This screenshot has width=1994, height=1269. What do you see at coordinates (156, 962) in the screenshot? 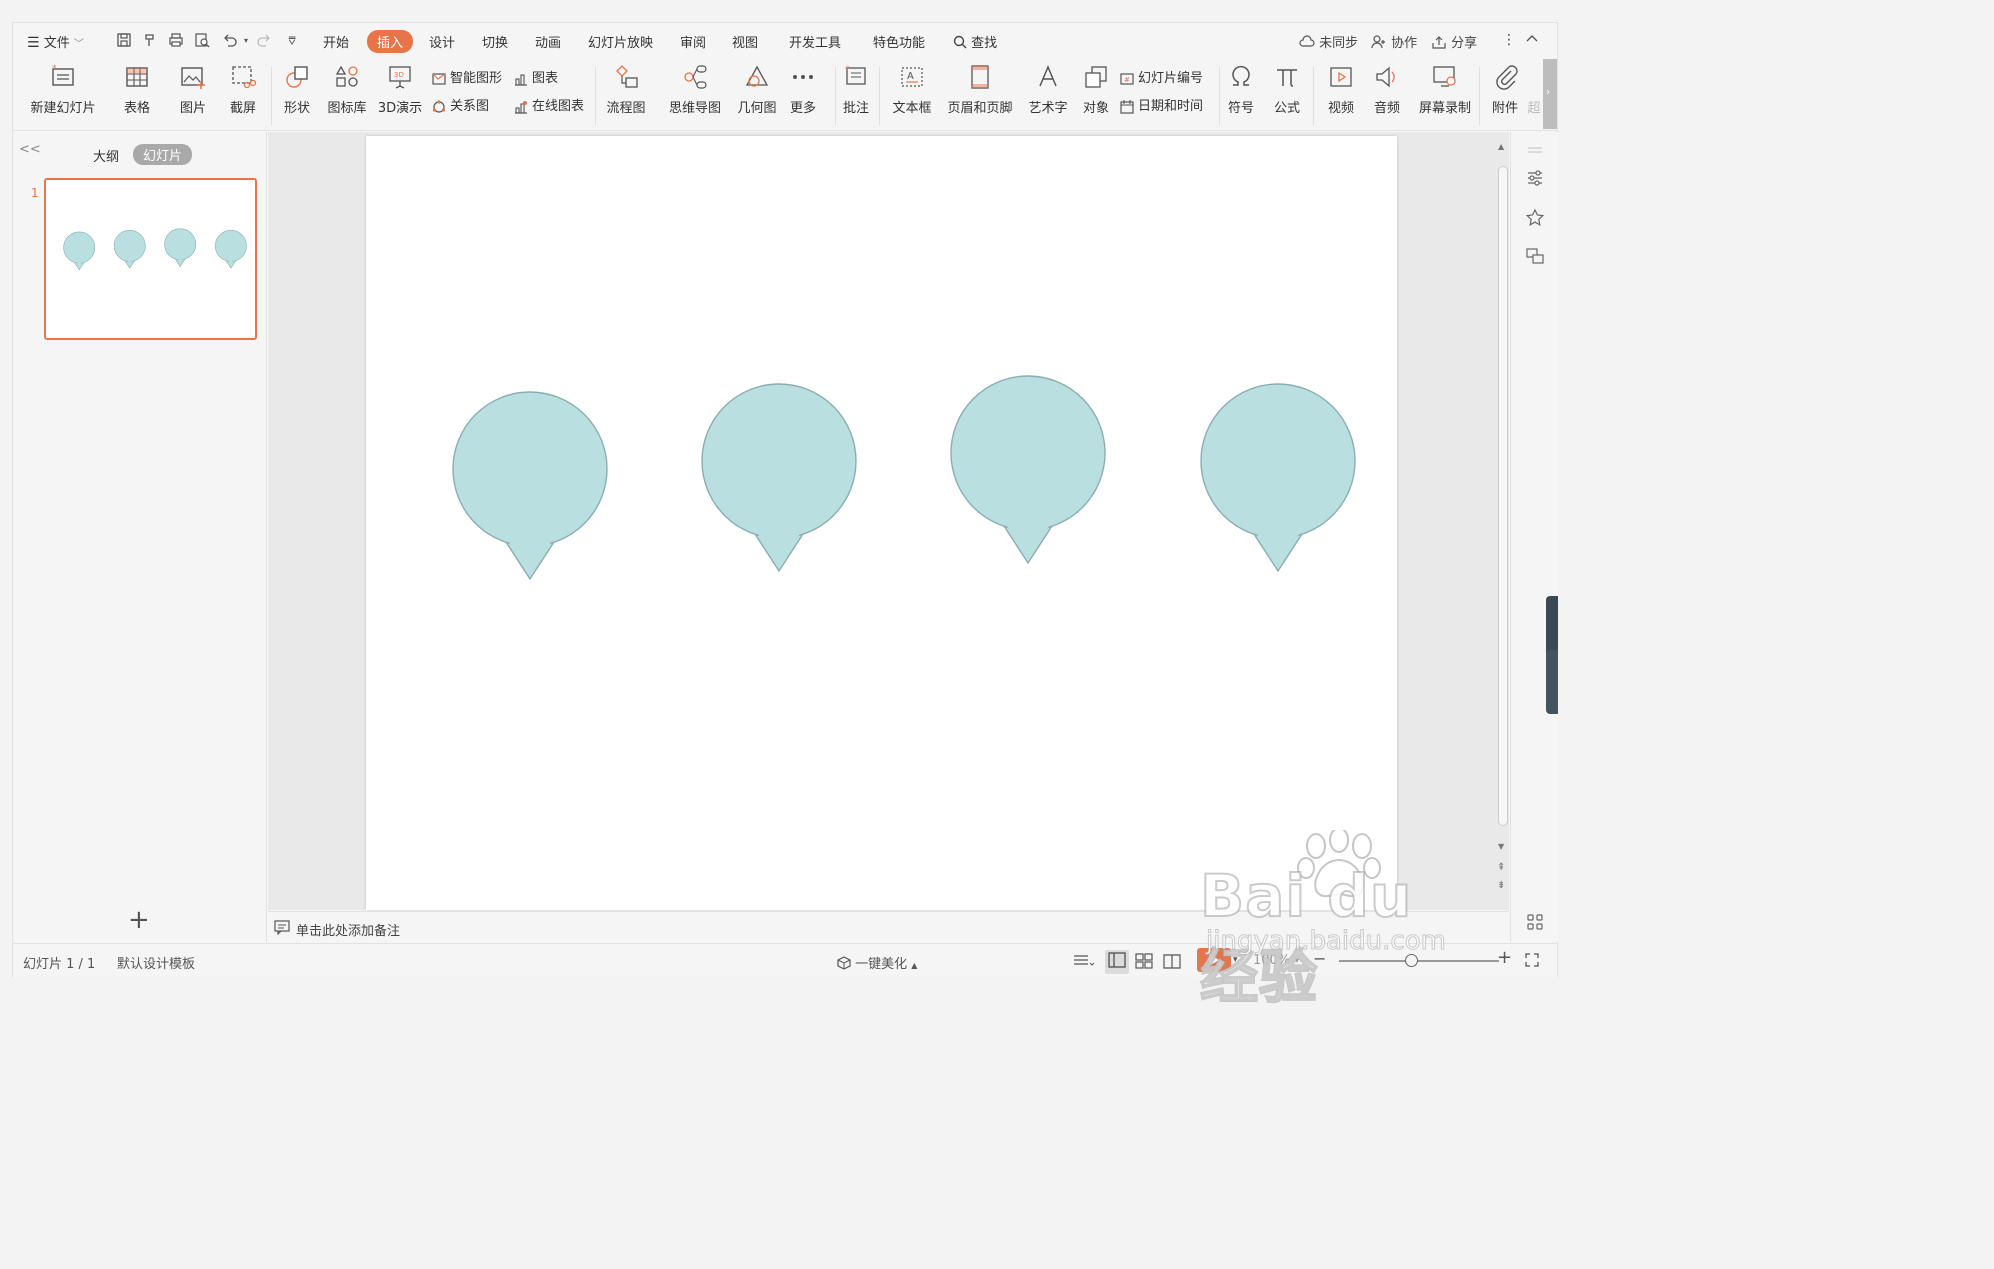
I see `design-template: 默认设计模板` at bounding box center [156, 962].